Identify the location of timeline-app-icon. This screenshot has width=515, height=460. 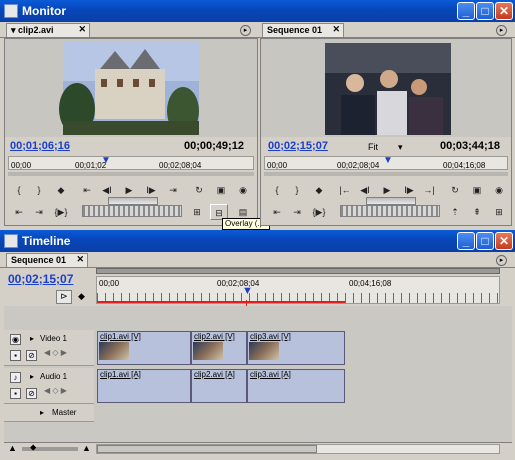
(11, 241).